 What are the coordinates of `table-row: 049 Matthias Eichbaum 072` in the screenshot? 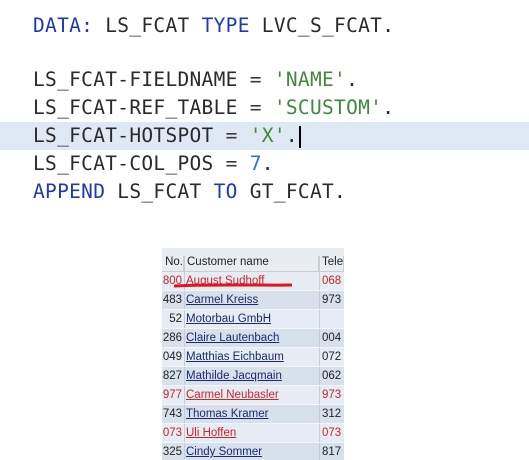 It's located at (253, 357).